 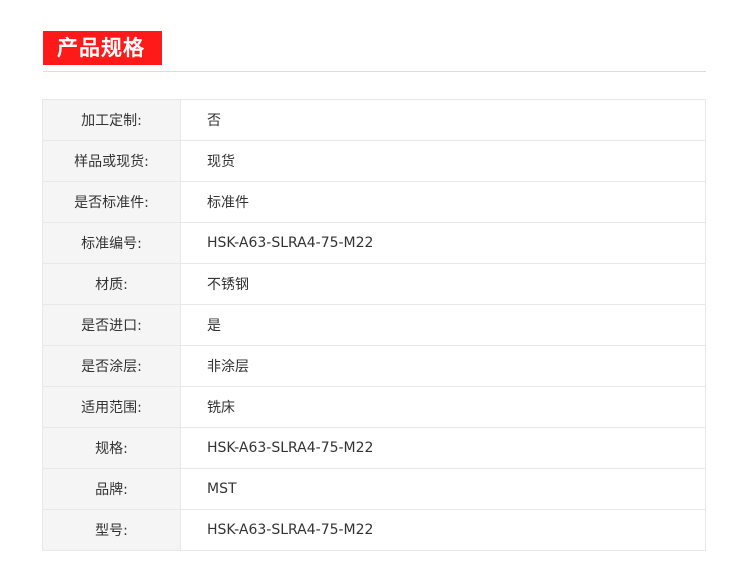 I want to click on spec-value: 现货, so click(x=443, y=161).